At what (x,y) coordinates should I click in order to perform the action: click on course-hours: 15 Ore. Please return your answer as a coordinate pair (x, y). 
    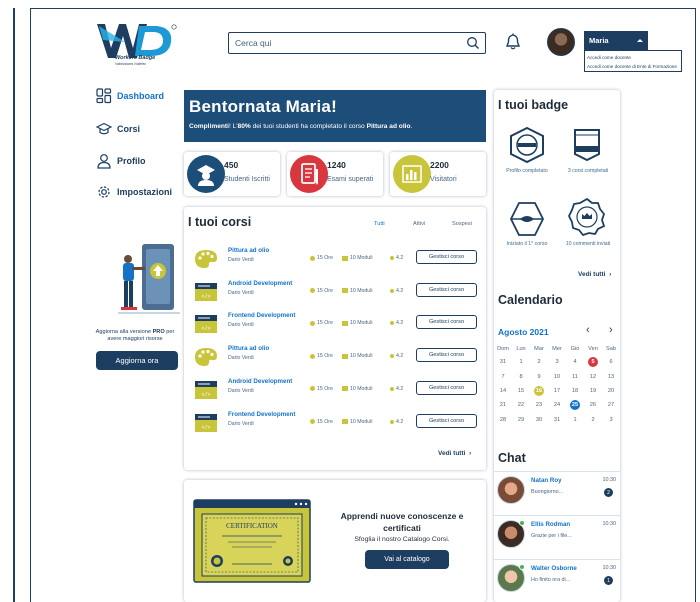
    Looking at the image, I should click on (321, 389).